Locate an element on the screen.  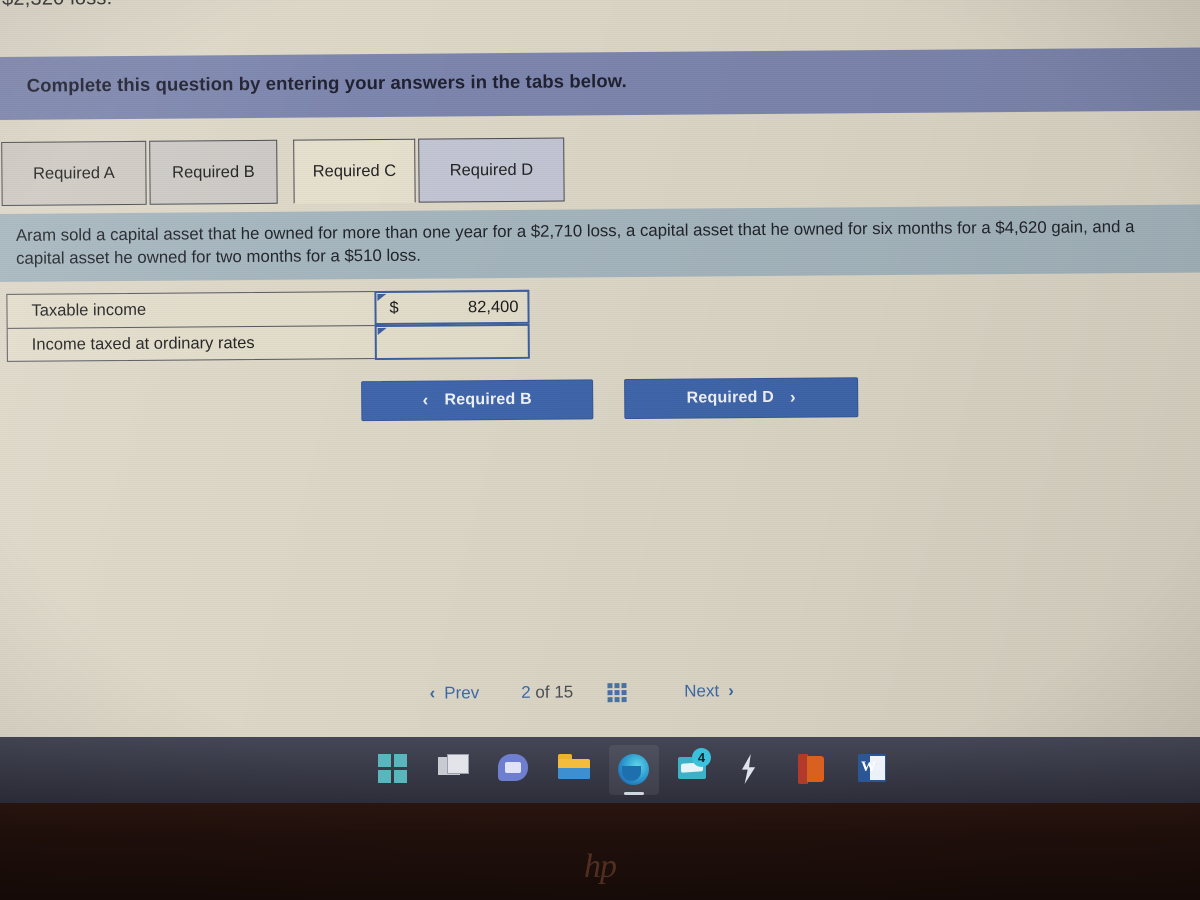
tab-required-d: Required D is located at coordinates (491, 170).